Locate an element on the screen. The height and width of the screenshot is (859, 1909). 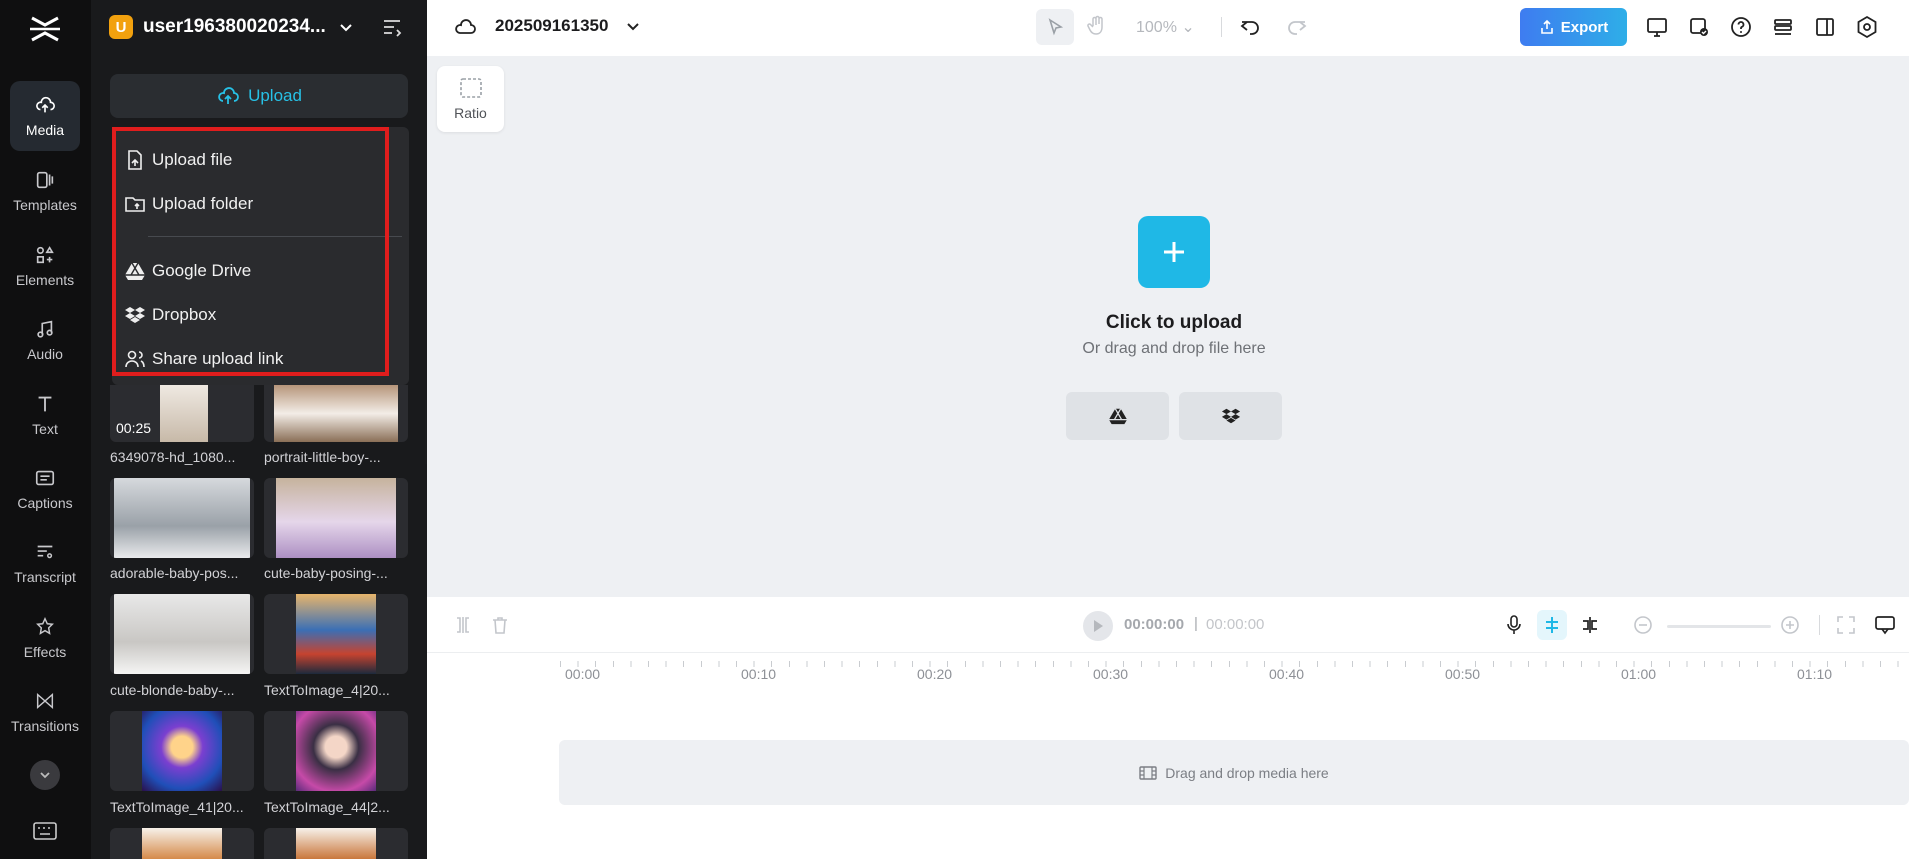
help-icon is located at coordinates (1741, 27).